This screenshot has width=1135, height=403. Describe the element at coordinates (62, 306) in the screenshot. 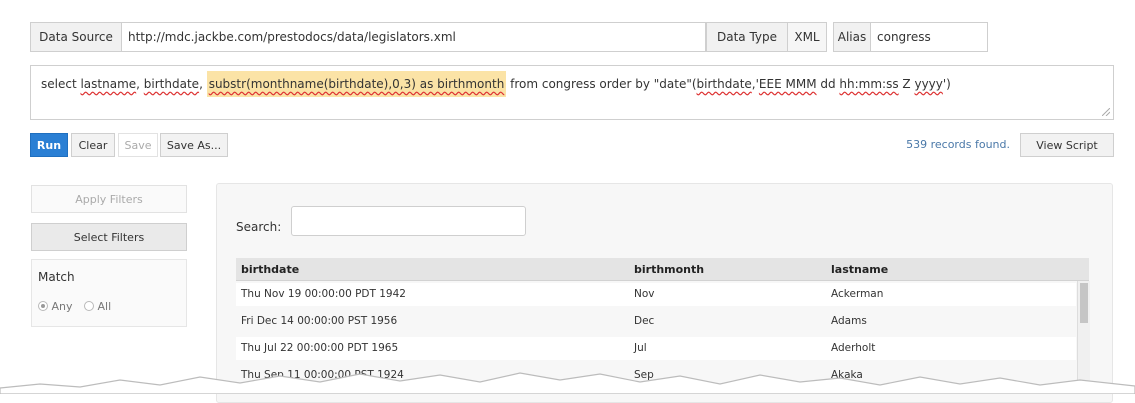

I see `radio-any-label: Any` at that location.